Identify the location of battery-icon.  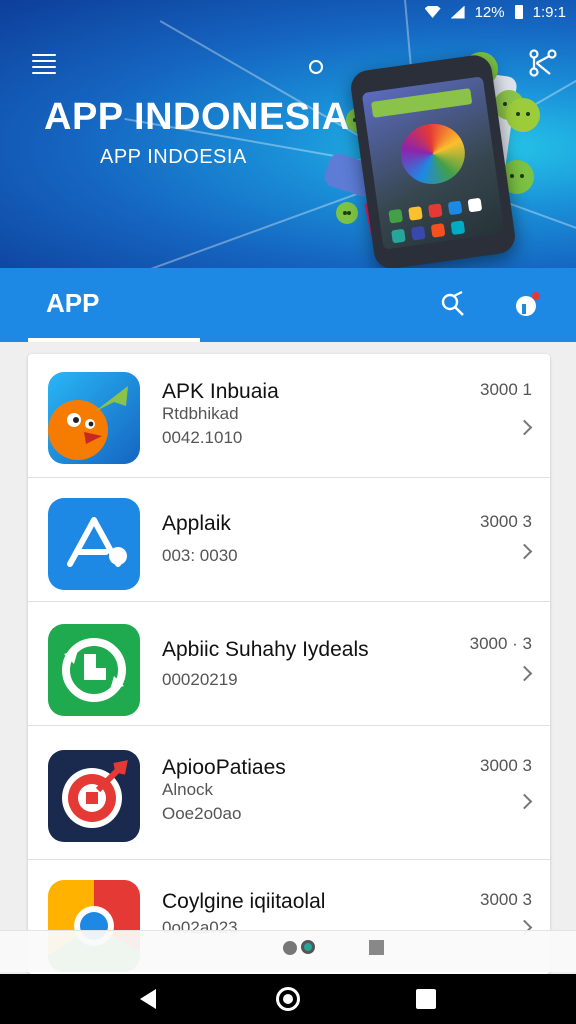
(518, 12).